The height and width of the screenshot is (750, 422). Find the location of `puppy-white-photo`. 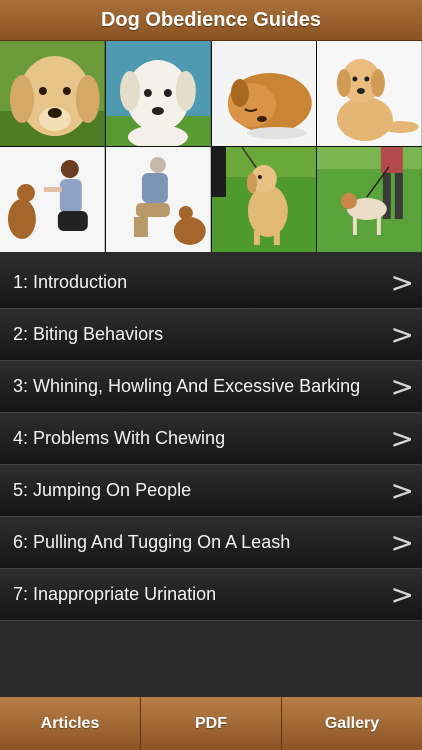

puppy-white-photo is located at coordinates (158, 93).